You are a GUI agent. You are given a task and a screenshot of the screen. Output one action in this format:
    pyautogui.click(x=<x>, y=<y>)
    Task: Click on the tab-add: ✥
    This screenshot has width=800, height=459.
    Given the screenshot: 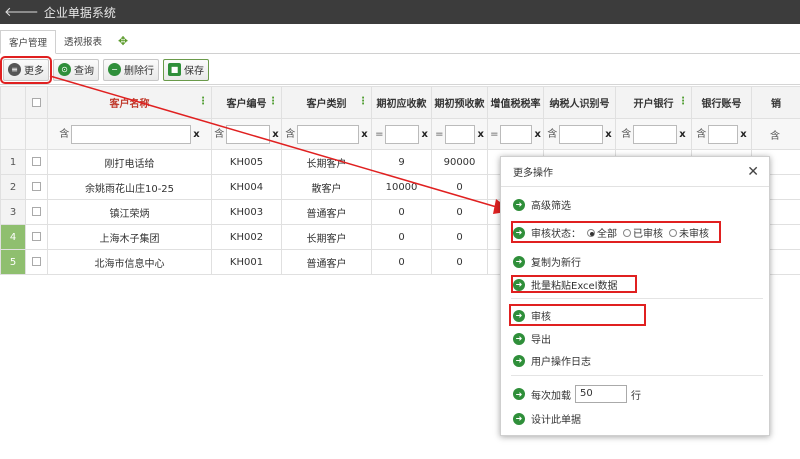 What is the action you would take?
    pyautogui.click(x=123, y=41)
    